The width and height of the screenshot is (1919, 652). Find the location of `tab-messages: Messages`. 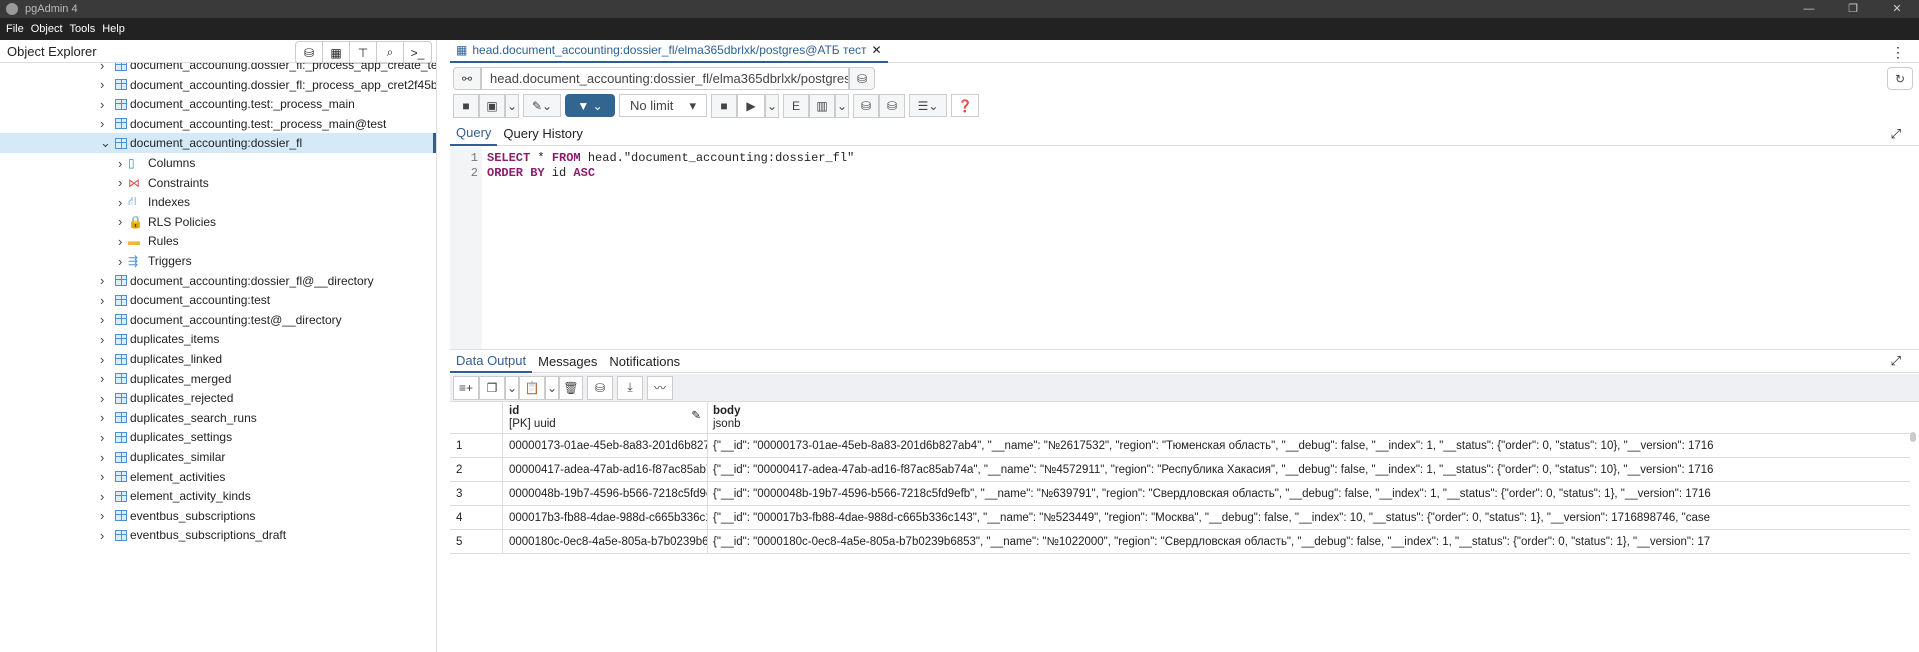

tab-messages: Messages is located at coordinates (567, 361).